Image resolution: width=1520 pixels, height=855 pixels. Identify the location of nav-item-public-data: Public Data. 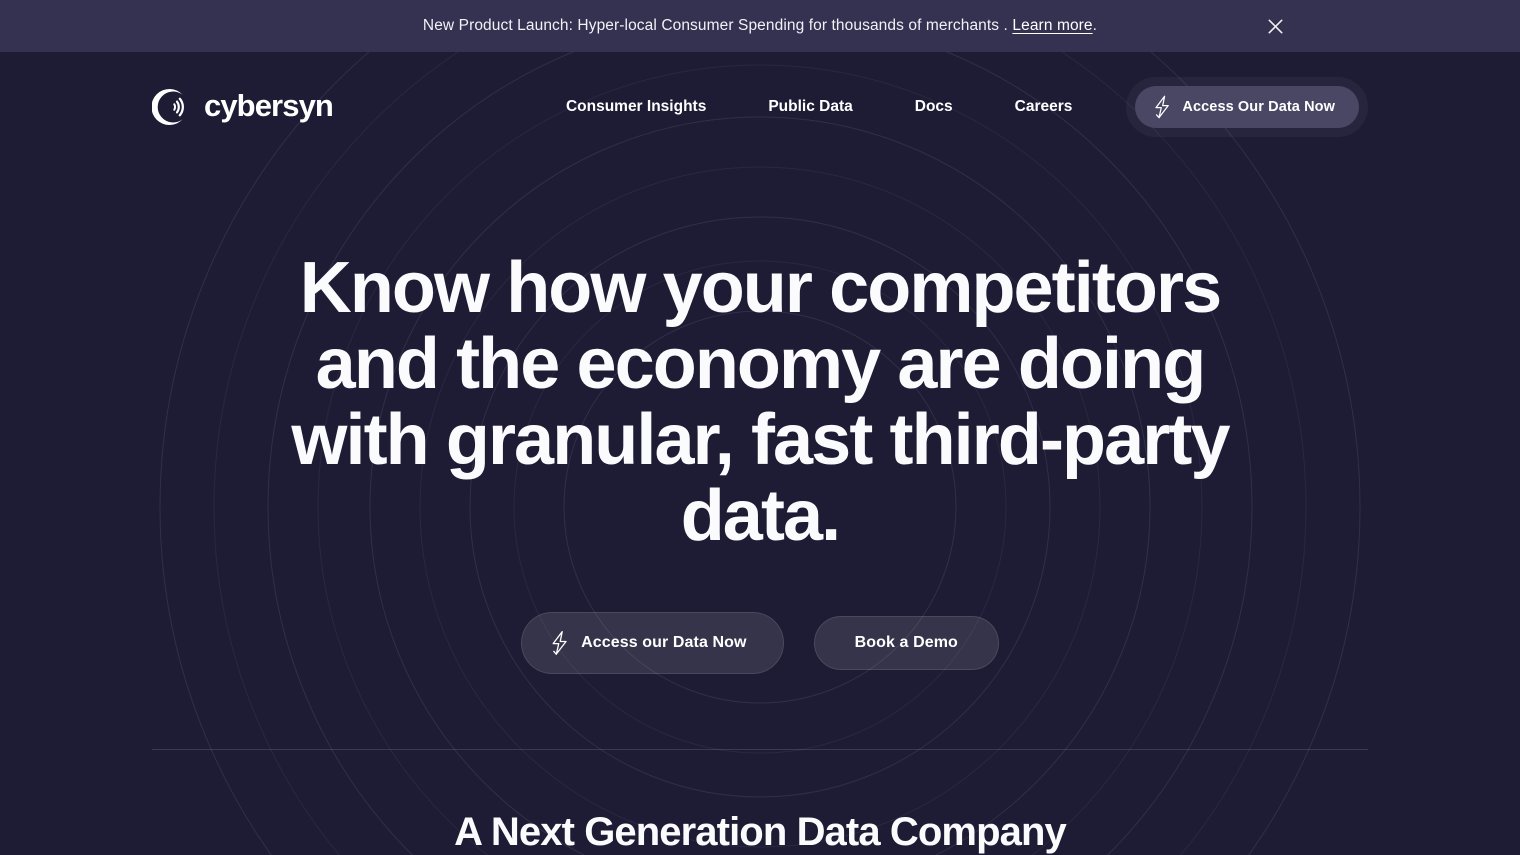
(810, 107).